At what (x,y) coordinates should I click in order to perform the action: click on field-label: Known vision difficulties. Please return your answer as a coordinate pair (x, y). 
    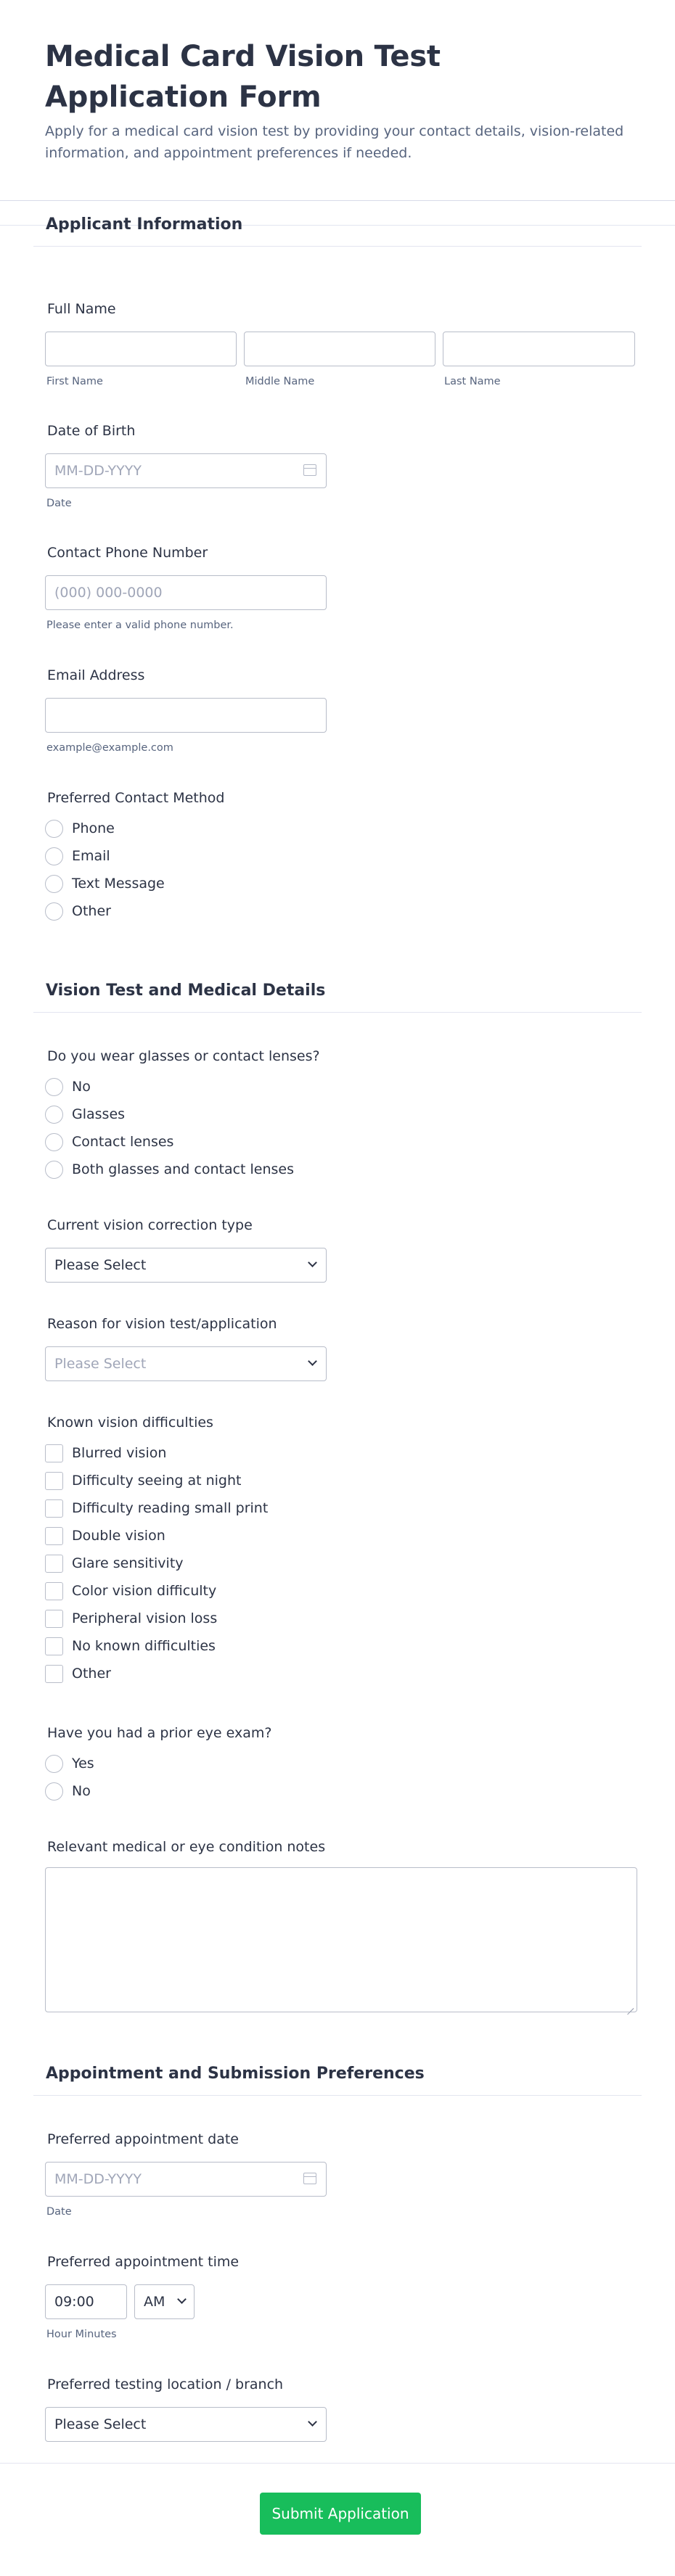
    Looking at the image, I should click on (130, 1423).